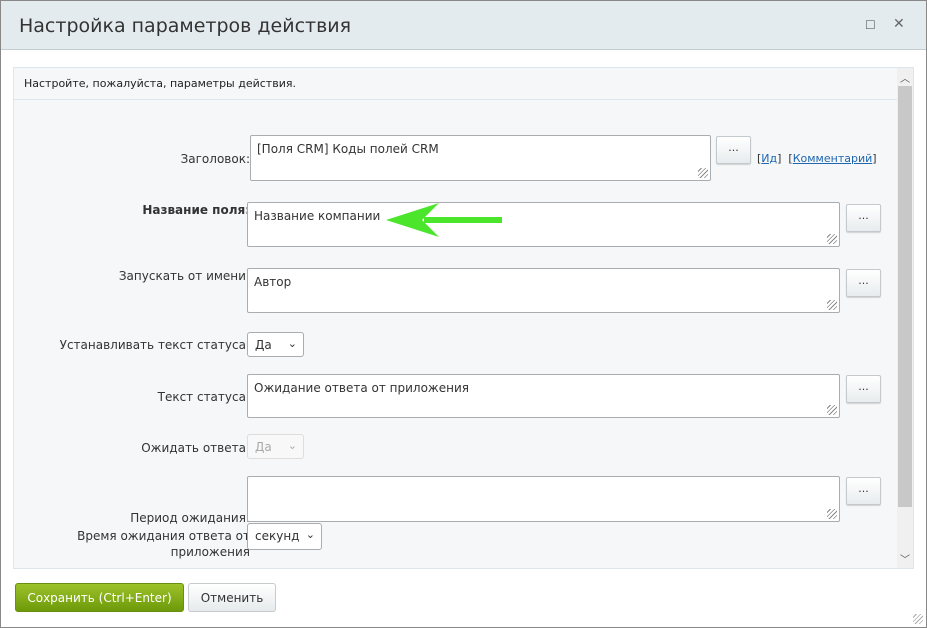  Describe the element at coordinates (215, 159) in the screenshot. I see `title-label: Заголовок:` at that location.